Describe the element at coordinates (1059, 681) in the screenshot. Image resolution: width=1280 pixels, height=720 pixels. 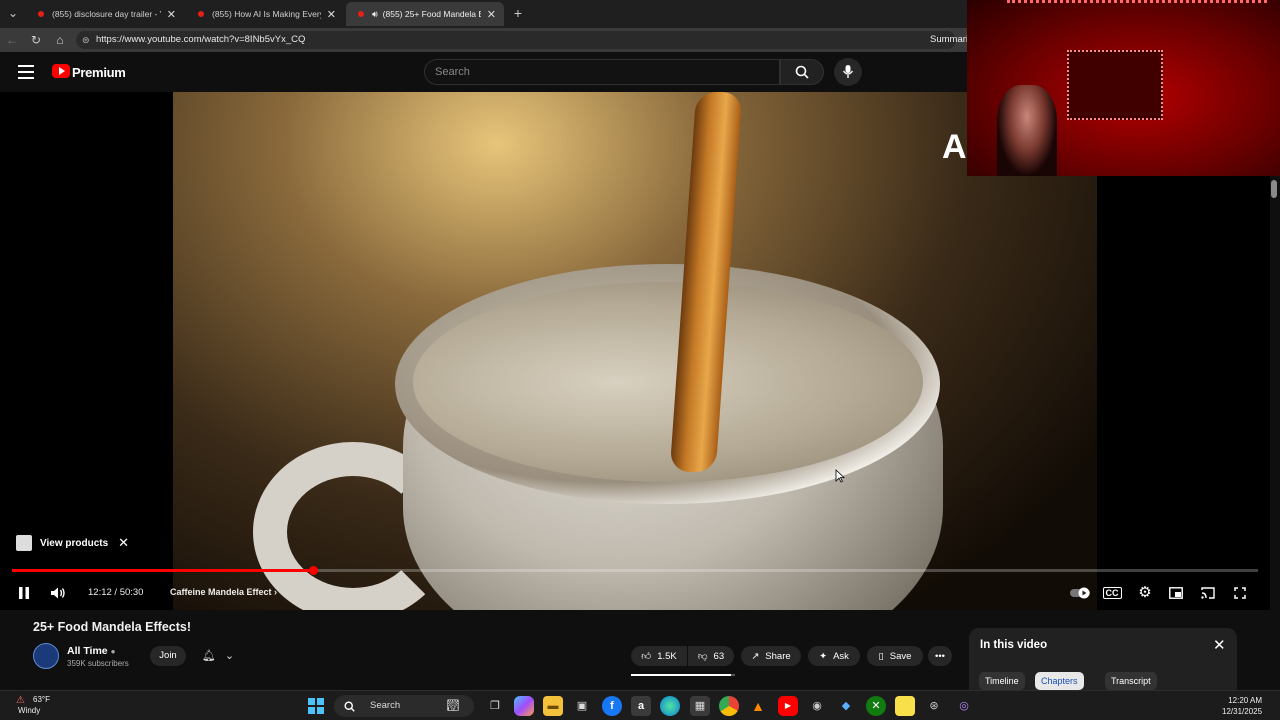
I see `tab-chapters: Chapters` at that location.